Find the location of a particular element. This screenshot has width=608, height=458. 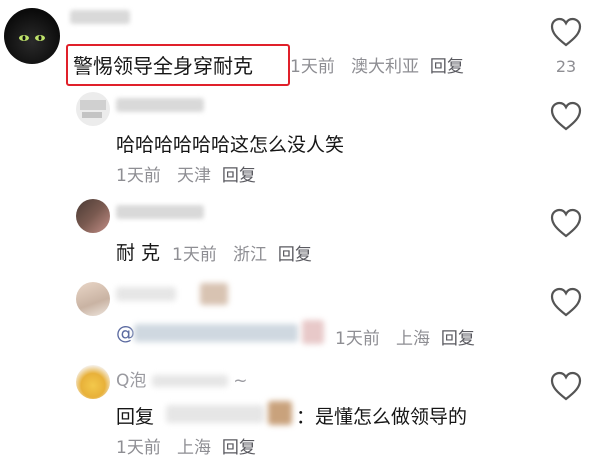

like-count: 23 is located at coordinates (566, 66).